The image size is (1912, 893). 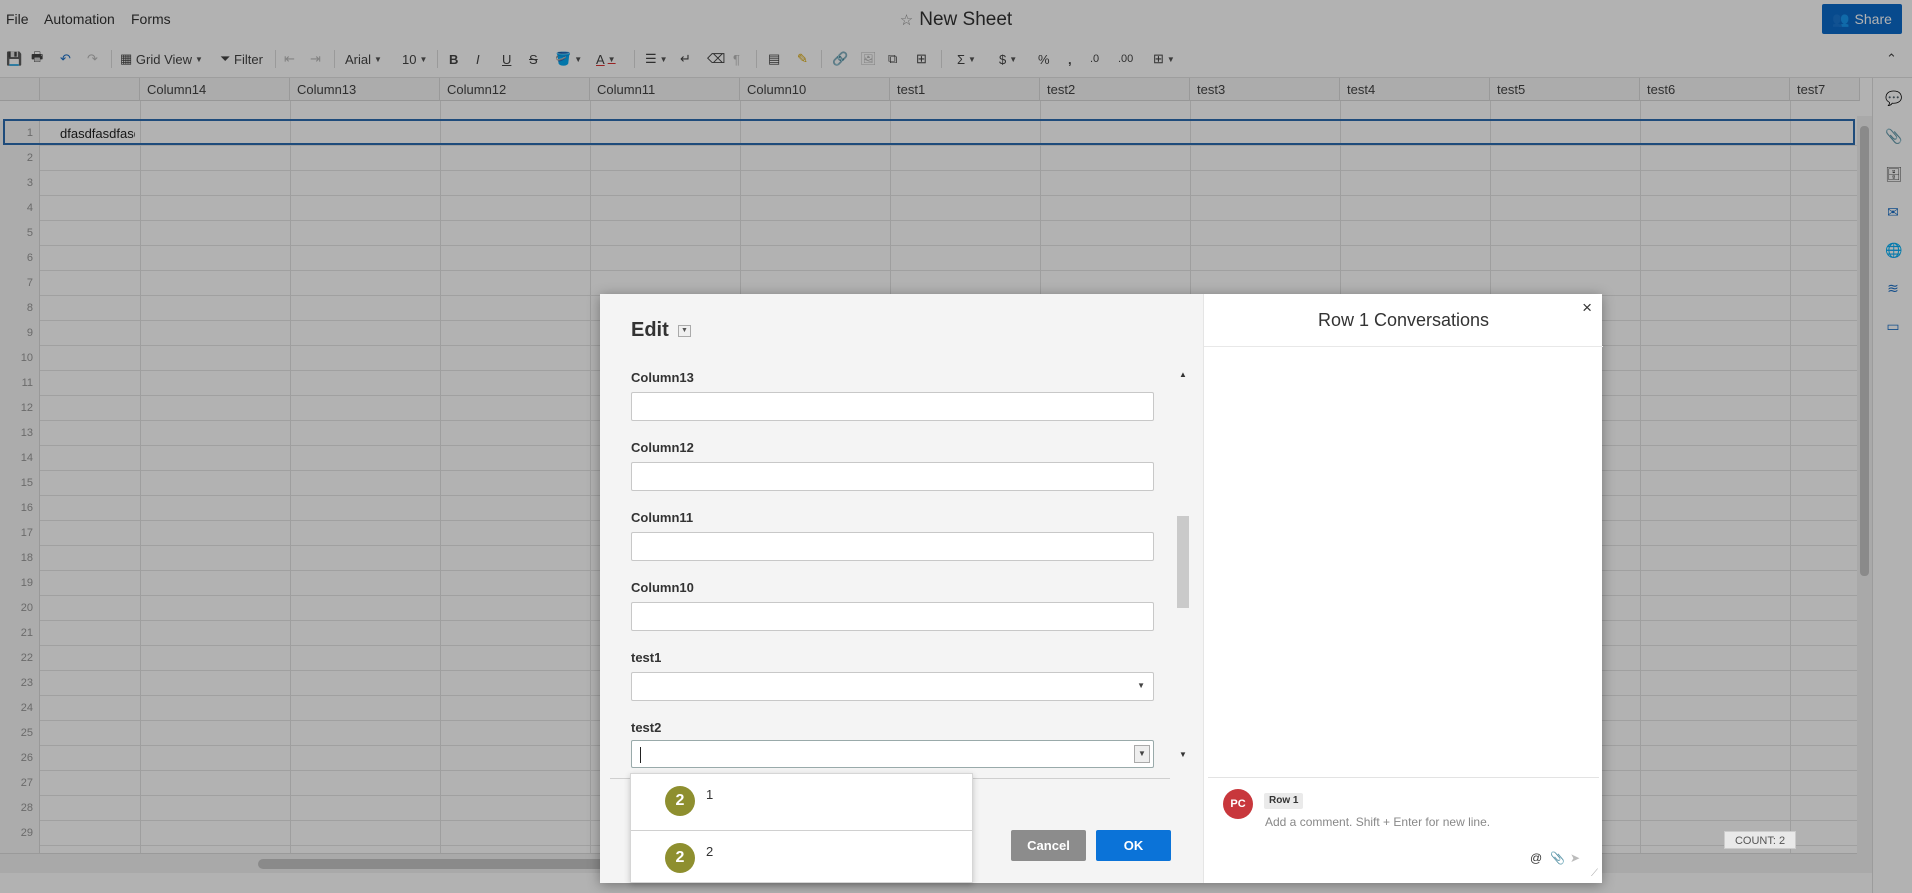 I want to click on test2-select: ▼, so click(x=892, y=754).